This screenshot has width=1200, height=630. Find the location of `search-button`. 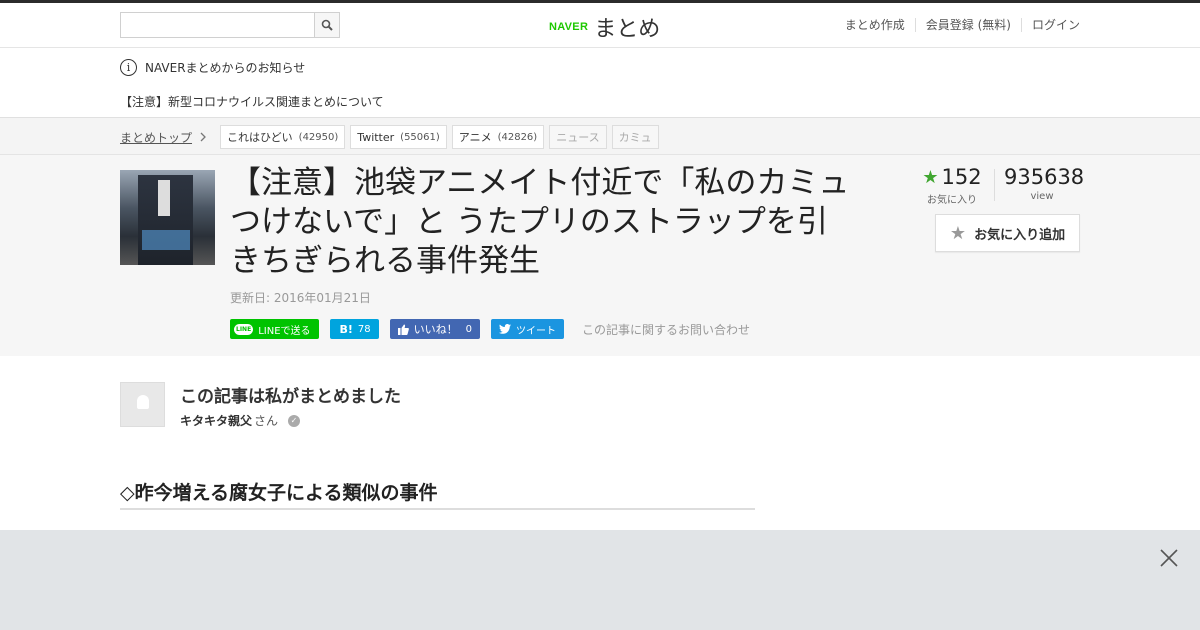

search-button is located at coordinates (326, 25).